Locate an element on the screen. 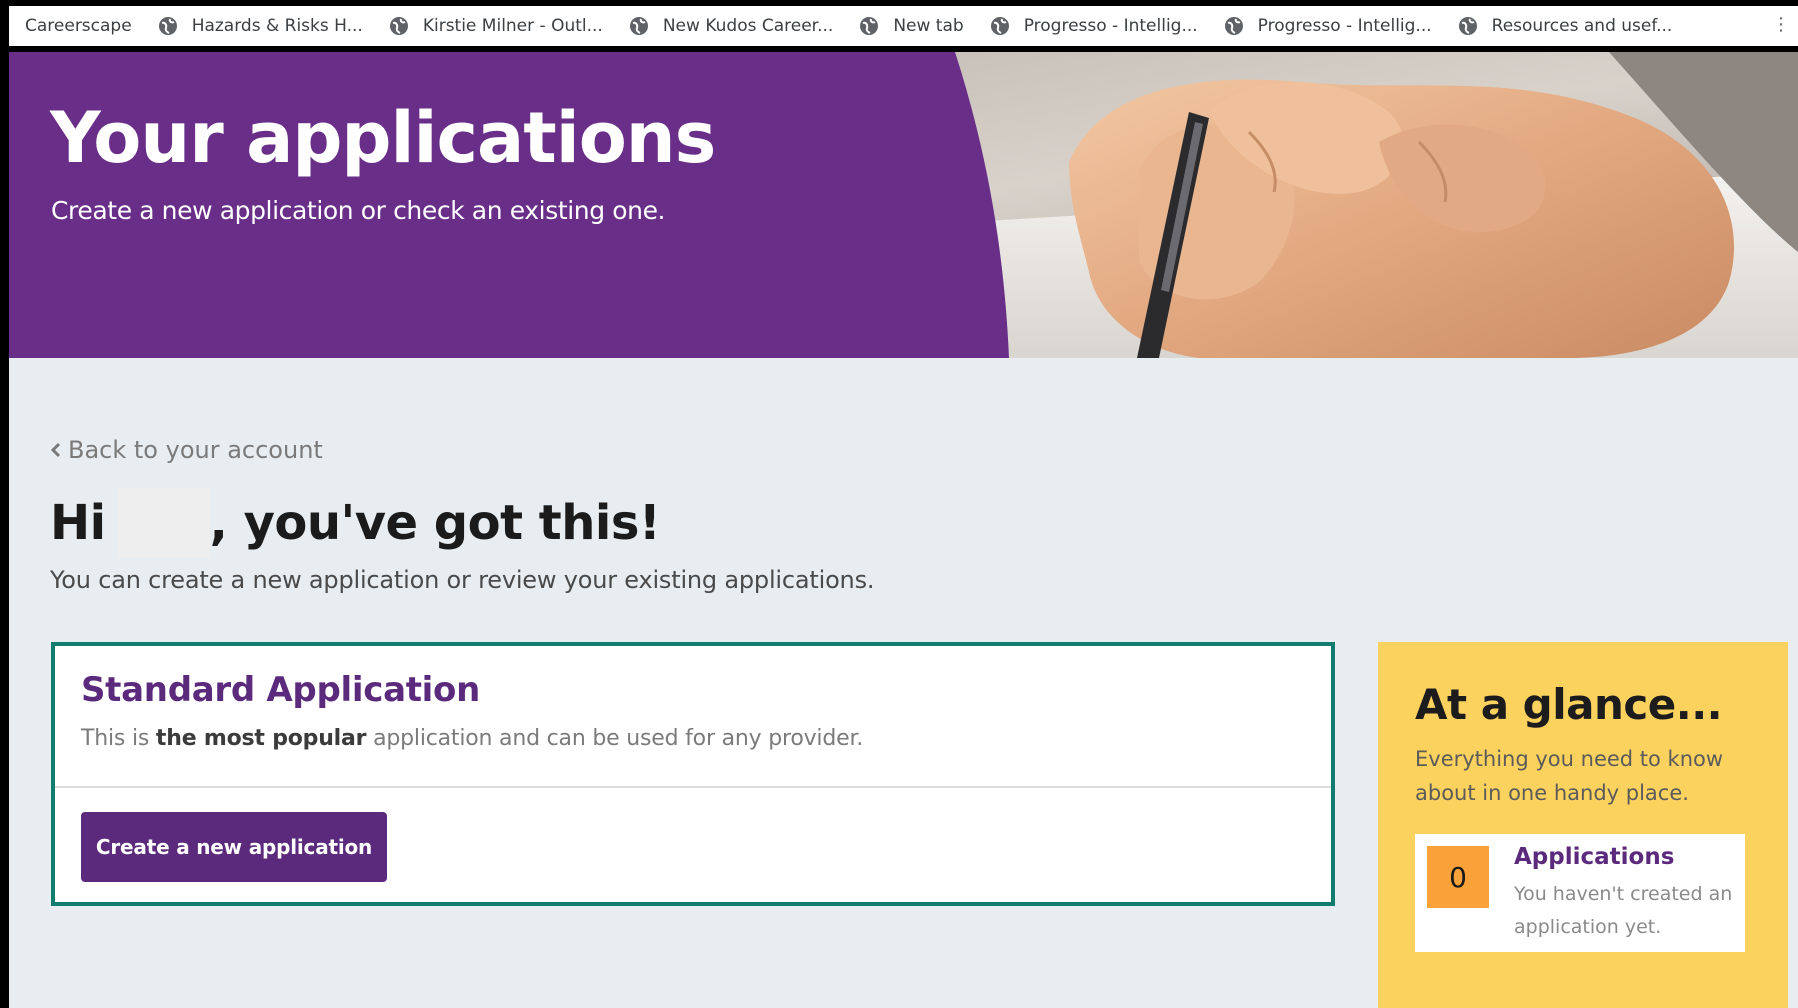  card-desc-bold: the most popular is located at coordinates (261, 738).